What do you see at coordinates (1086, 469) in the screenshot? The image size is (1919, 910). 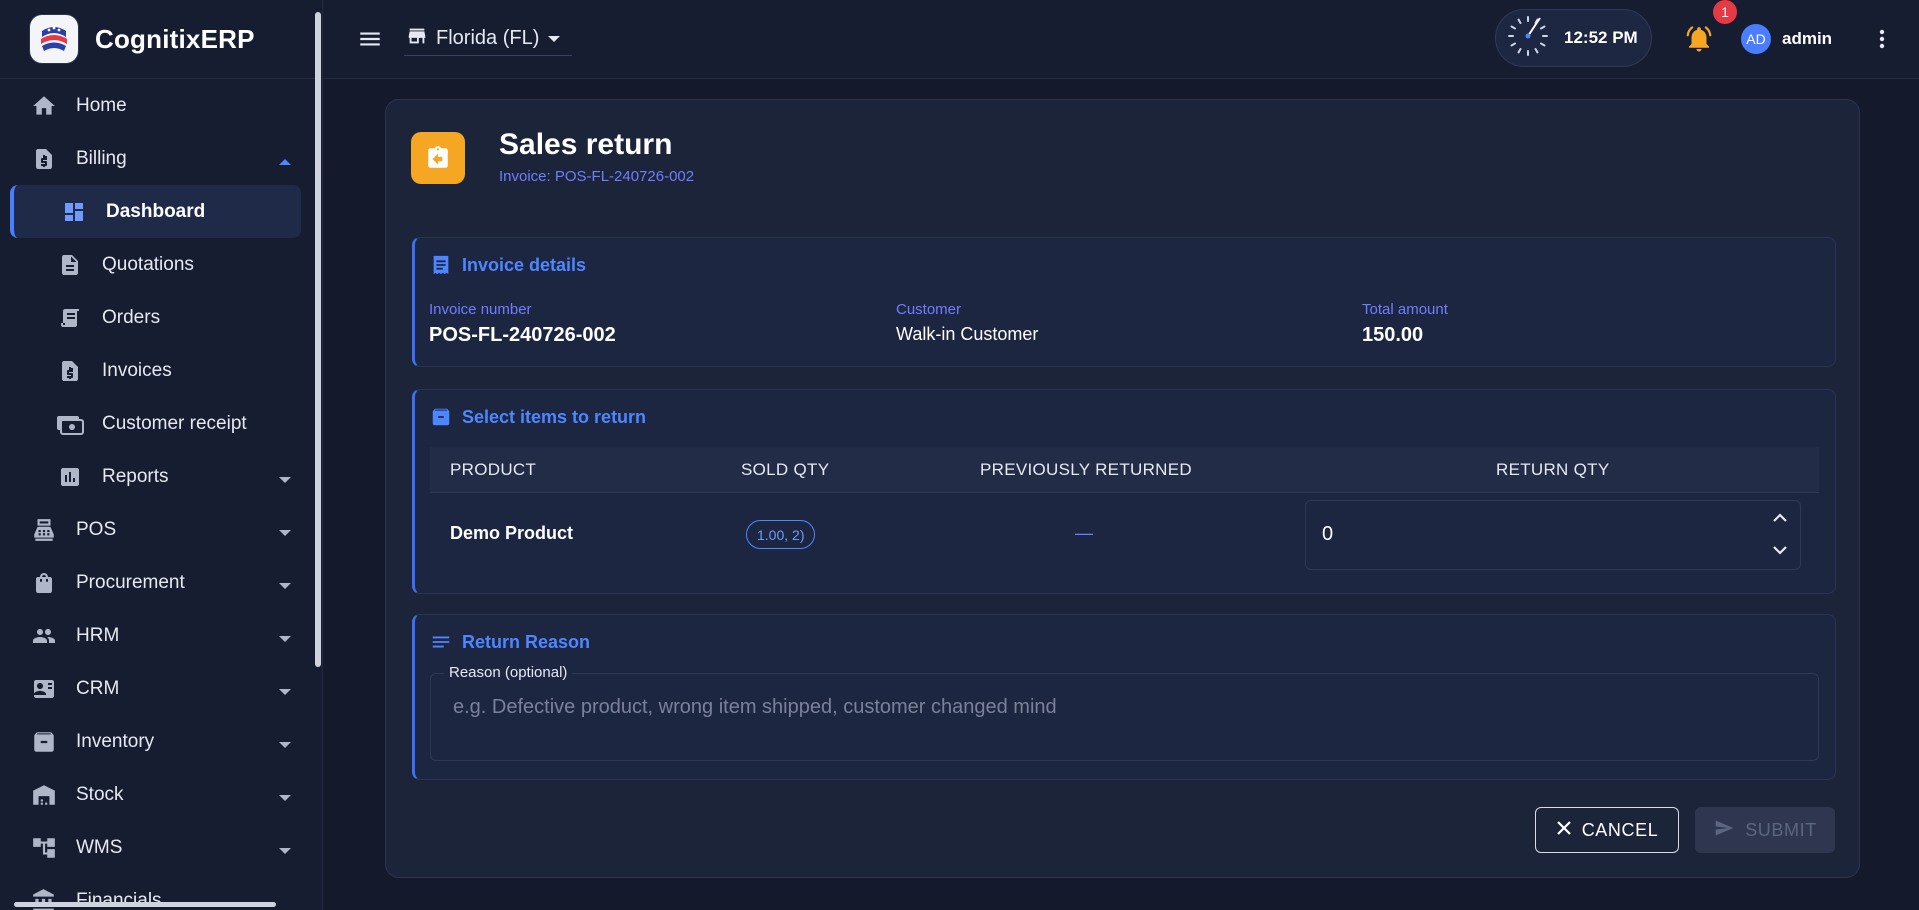 I see `column-header: PREVIOUSLY RETURNED` at bounding box center [1086, 469].